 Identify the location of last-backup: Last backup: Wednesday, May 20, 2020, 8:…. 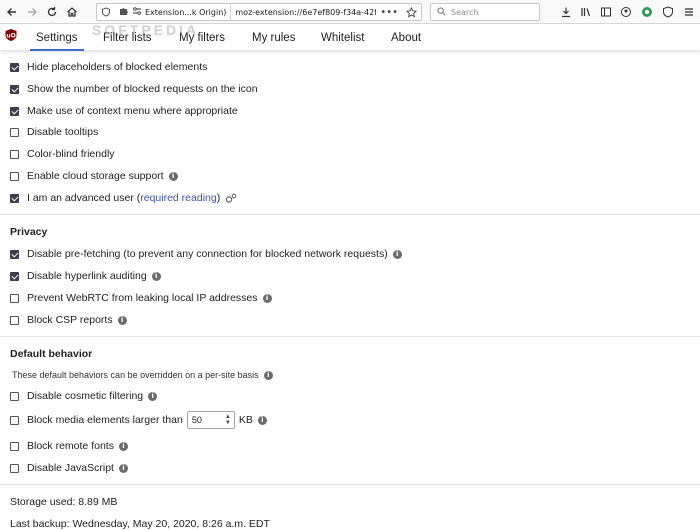
(140, 524).